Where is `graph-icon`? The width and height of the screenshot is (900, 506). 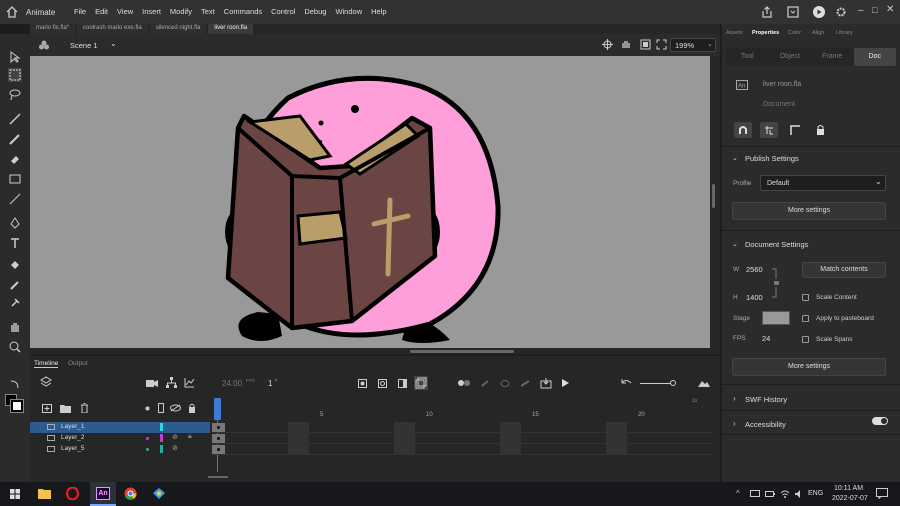
graph-icon is located at coordinates (189, 382).